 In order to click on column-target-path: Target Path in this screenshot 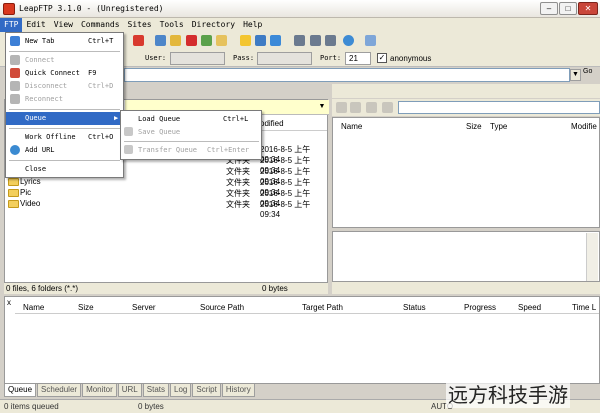, I will do `click(322, 307)`.